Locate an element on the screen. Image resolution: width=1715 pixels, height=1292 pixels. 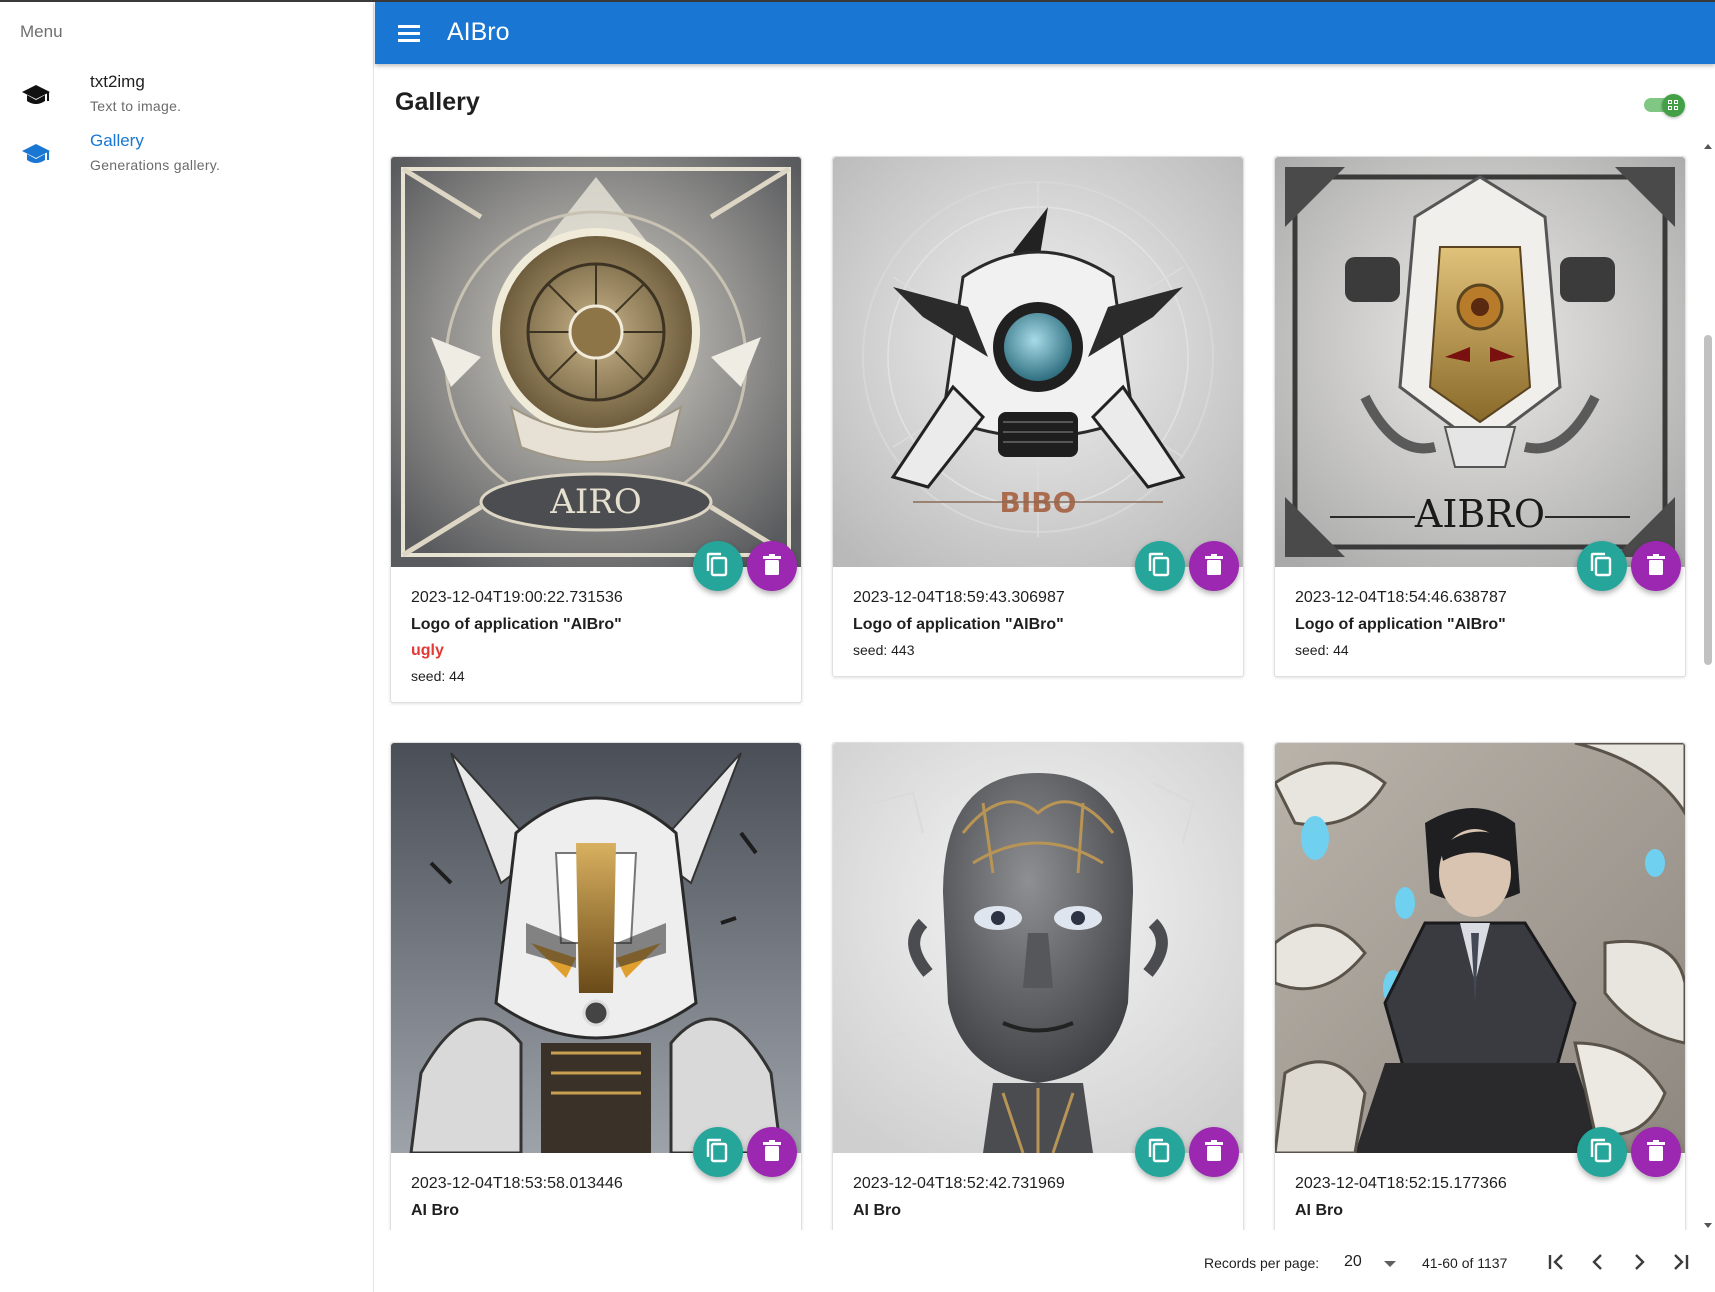
nav-item-gallery: Gallery Generations gallery. is located at coordinates (187, 161).